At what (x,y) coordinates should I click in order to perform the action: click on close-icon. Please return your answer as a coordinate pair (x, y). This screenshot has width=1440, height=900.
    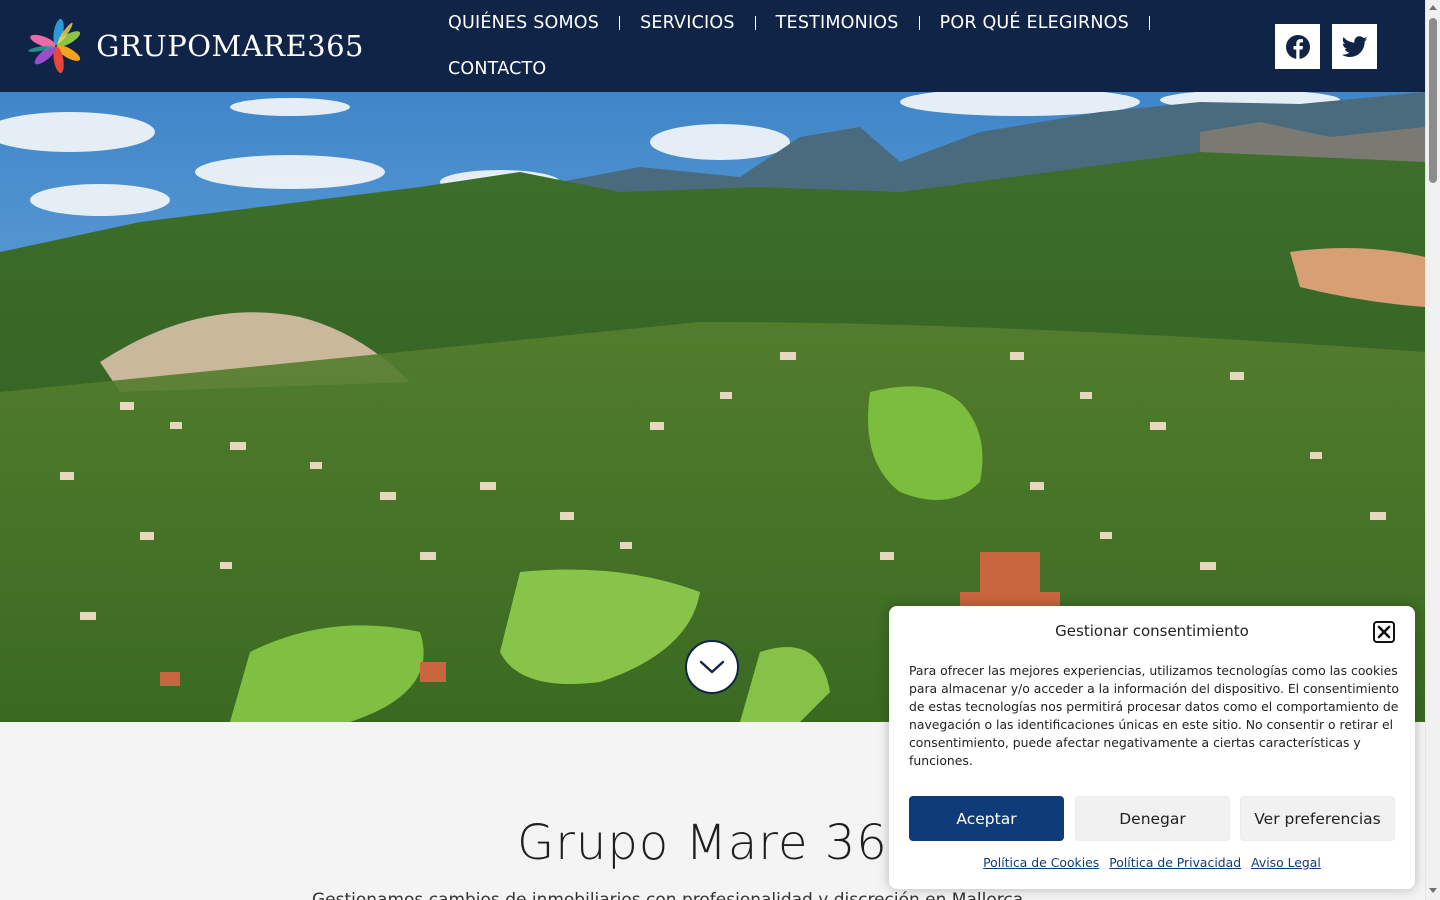
    Looking at the image, I should click on (1384, 632).